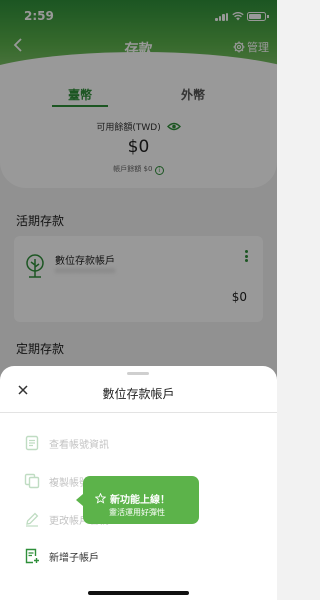 The width and height of the screenshot is (320, 600). Describe the element at coordinates (138, 557) in the screenshot. I see `menu-item-add-sub-account: 新增子帳戶` at that location.